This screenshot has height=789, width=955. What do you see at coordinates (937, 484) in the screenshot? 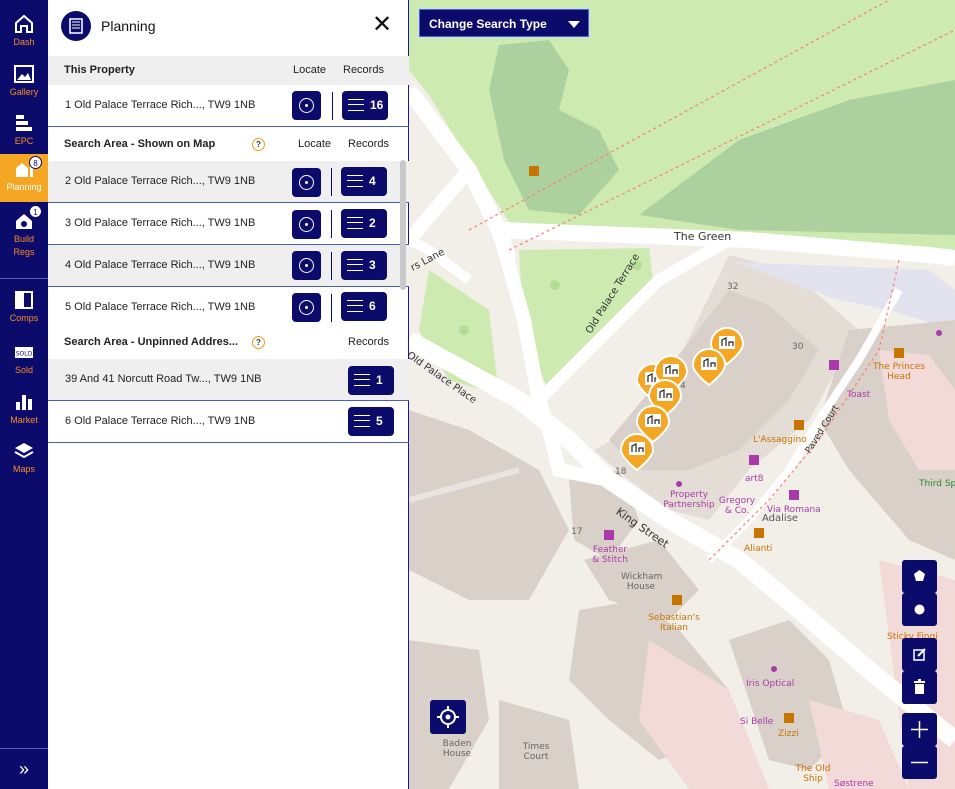
I see `poi-label: Third Sp` at bounding box center [937, 484].